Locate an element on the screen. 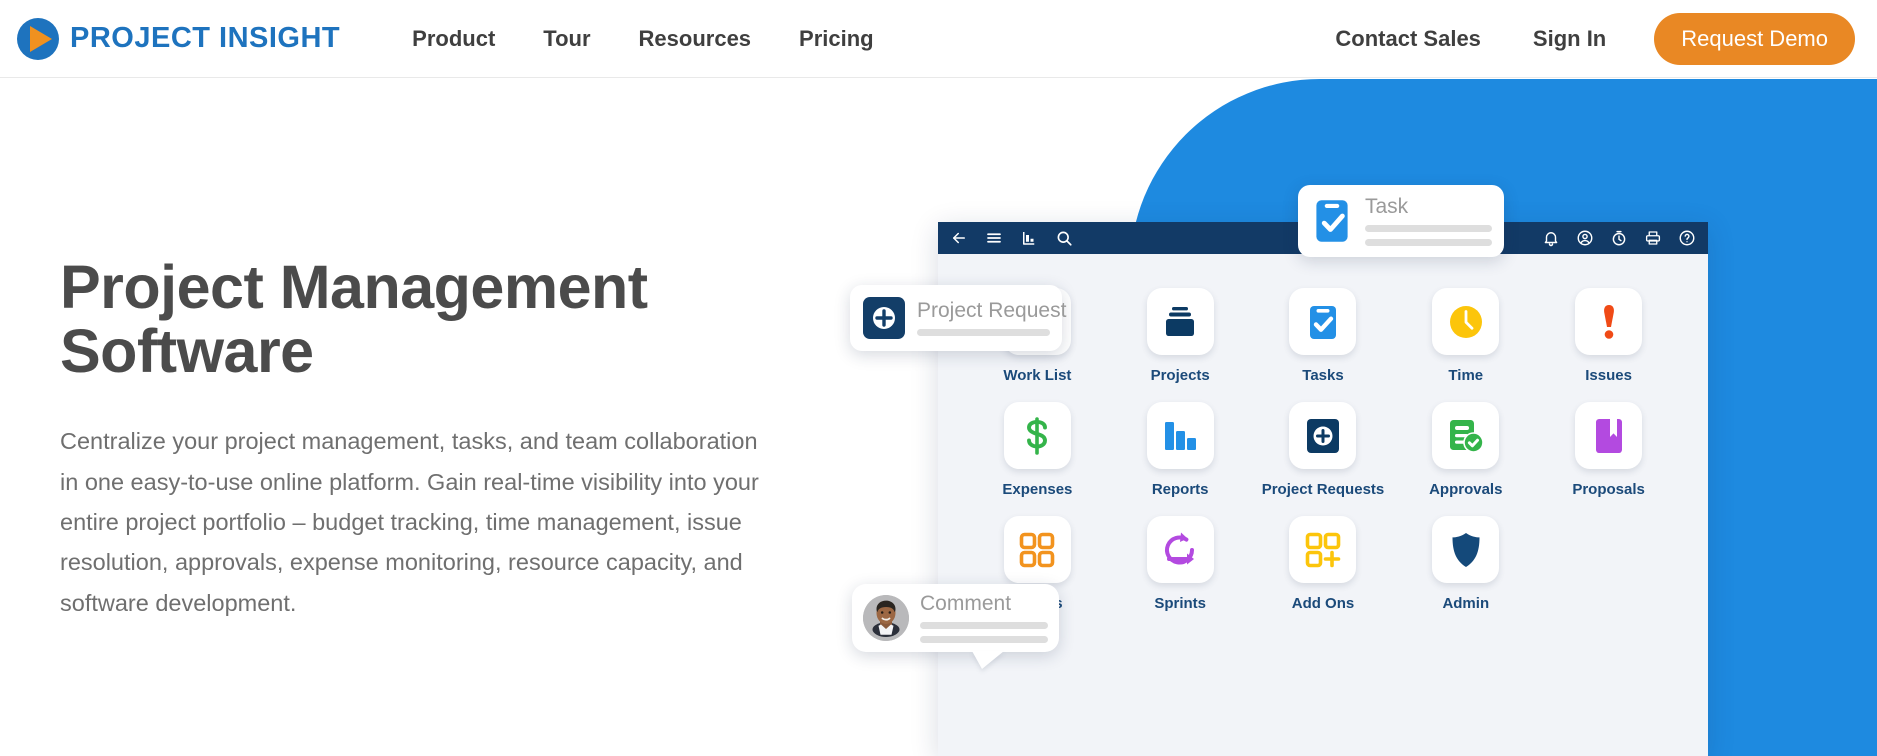 The width and height of the screenshot is (1877, 756). plus-square-icon is located at coordinates (1323, 435).